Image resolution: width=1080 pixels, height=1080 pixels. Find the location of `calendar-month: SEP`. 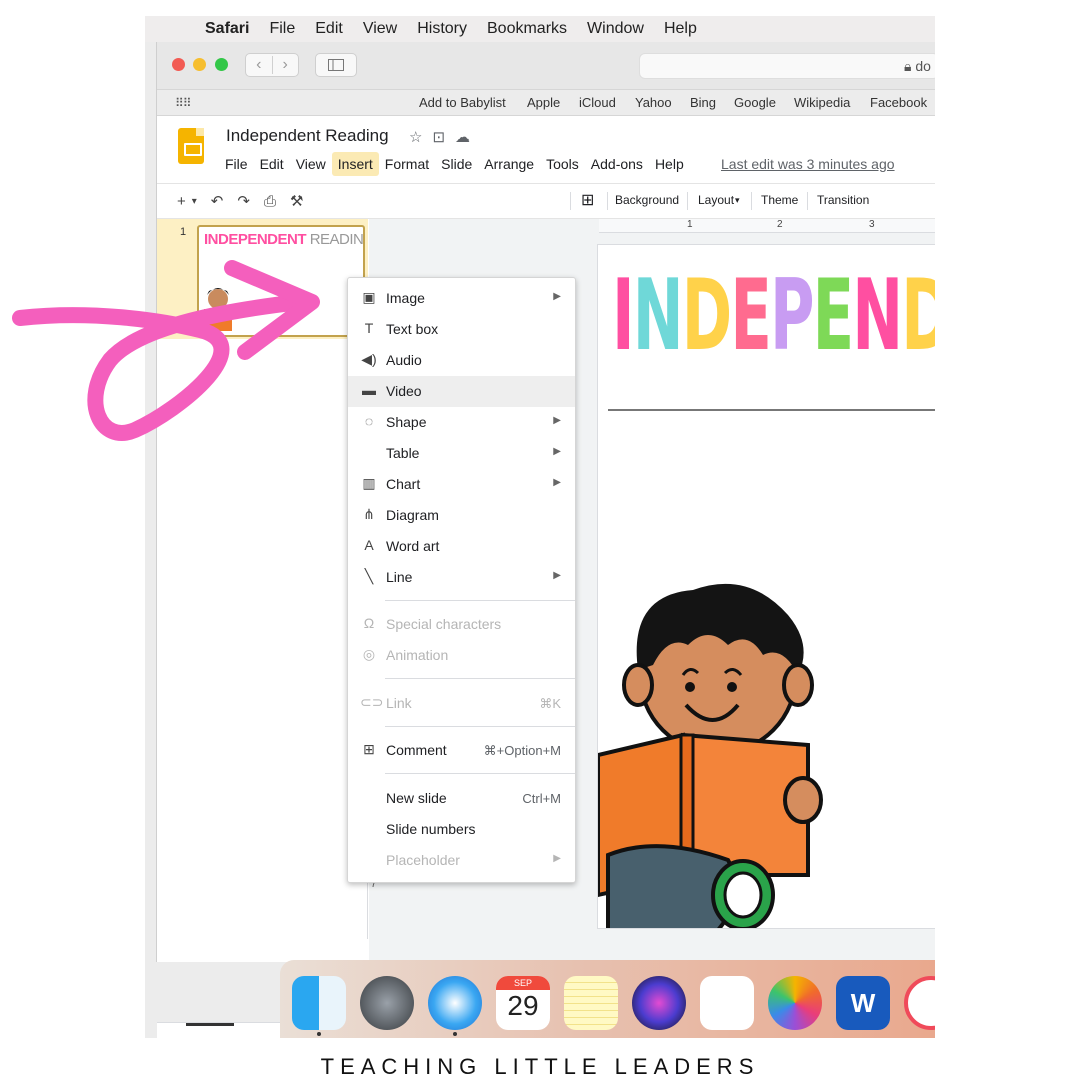

calendar-month: SEP is located at coordinates (523, 983).